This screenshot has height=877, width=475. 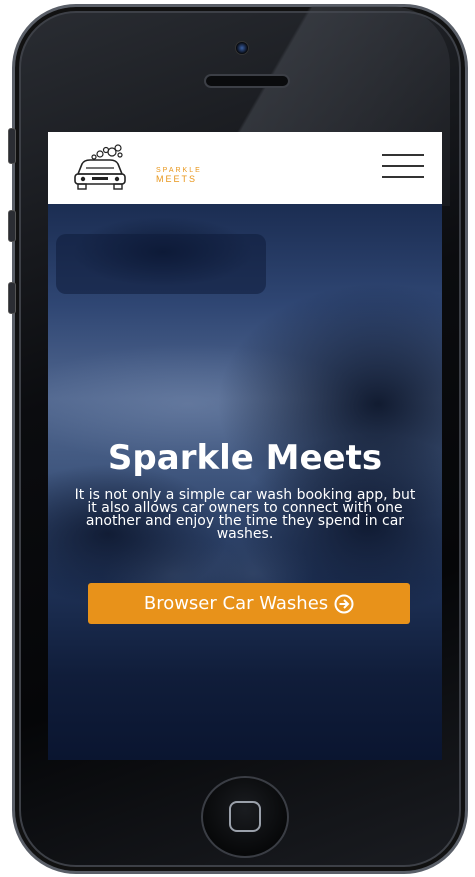 I want to click on volume-down-button, so click(x=12, y=298).